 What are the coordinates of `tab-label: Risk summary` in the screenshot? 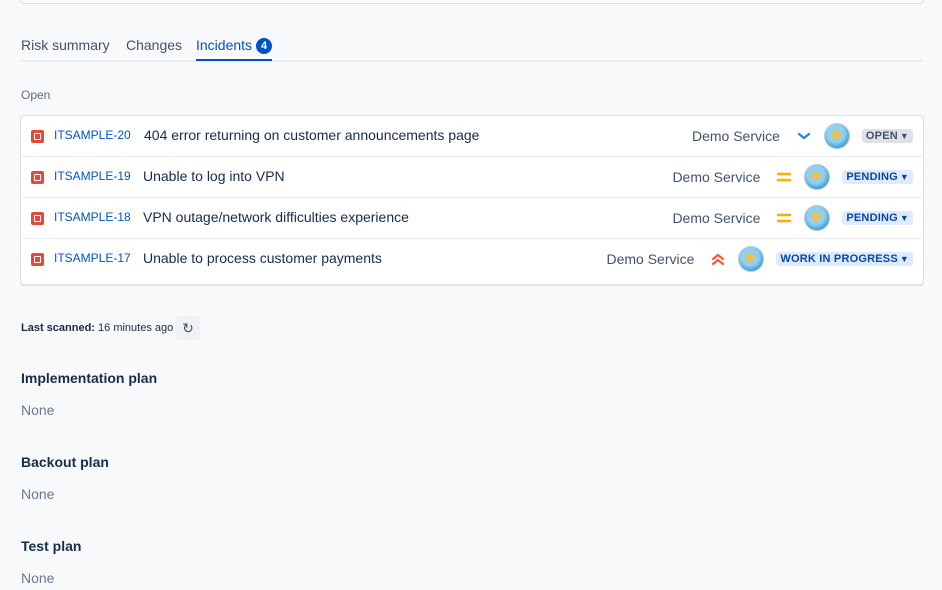 It's located at (65, 45).